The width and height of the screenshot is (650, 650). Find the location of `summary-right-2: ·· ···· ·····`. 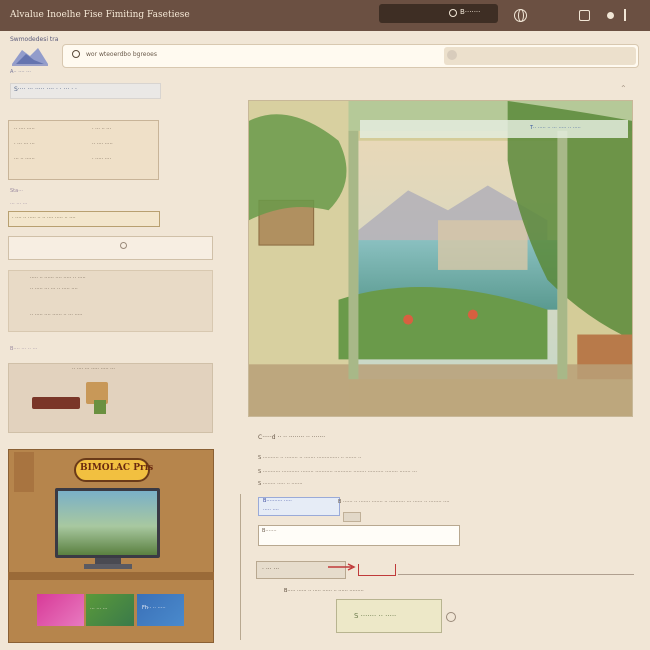

summary-right-2: ·· ···· ····· is located at coordinates (102, 144).